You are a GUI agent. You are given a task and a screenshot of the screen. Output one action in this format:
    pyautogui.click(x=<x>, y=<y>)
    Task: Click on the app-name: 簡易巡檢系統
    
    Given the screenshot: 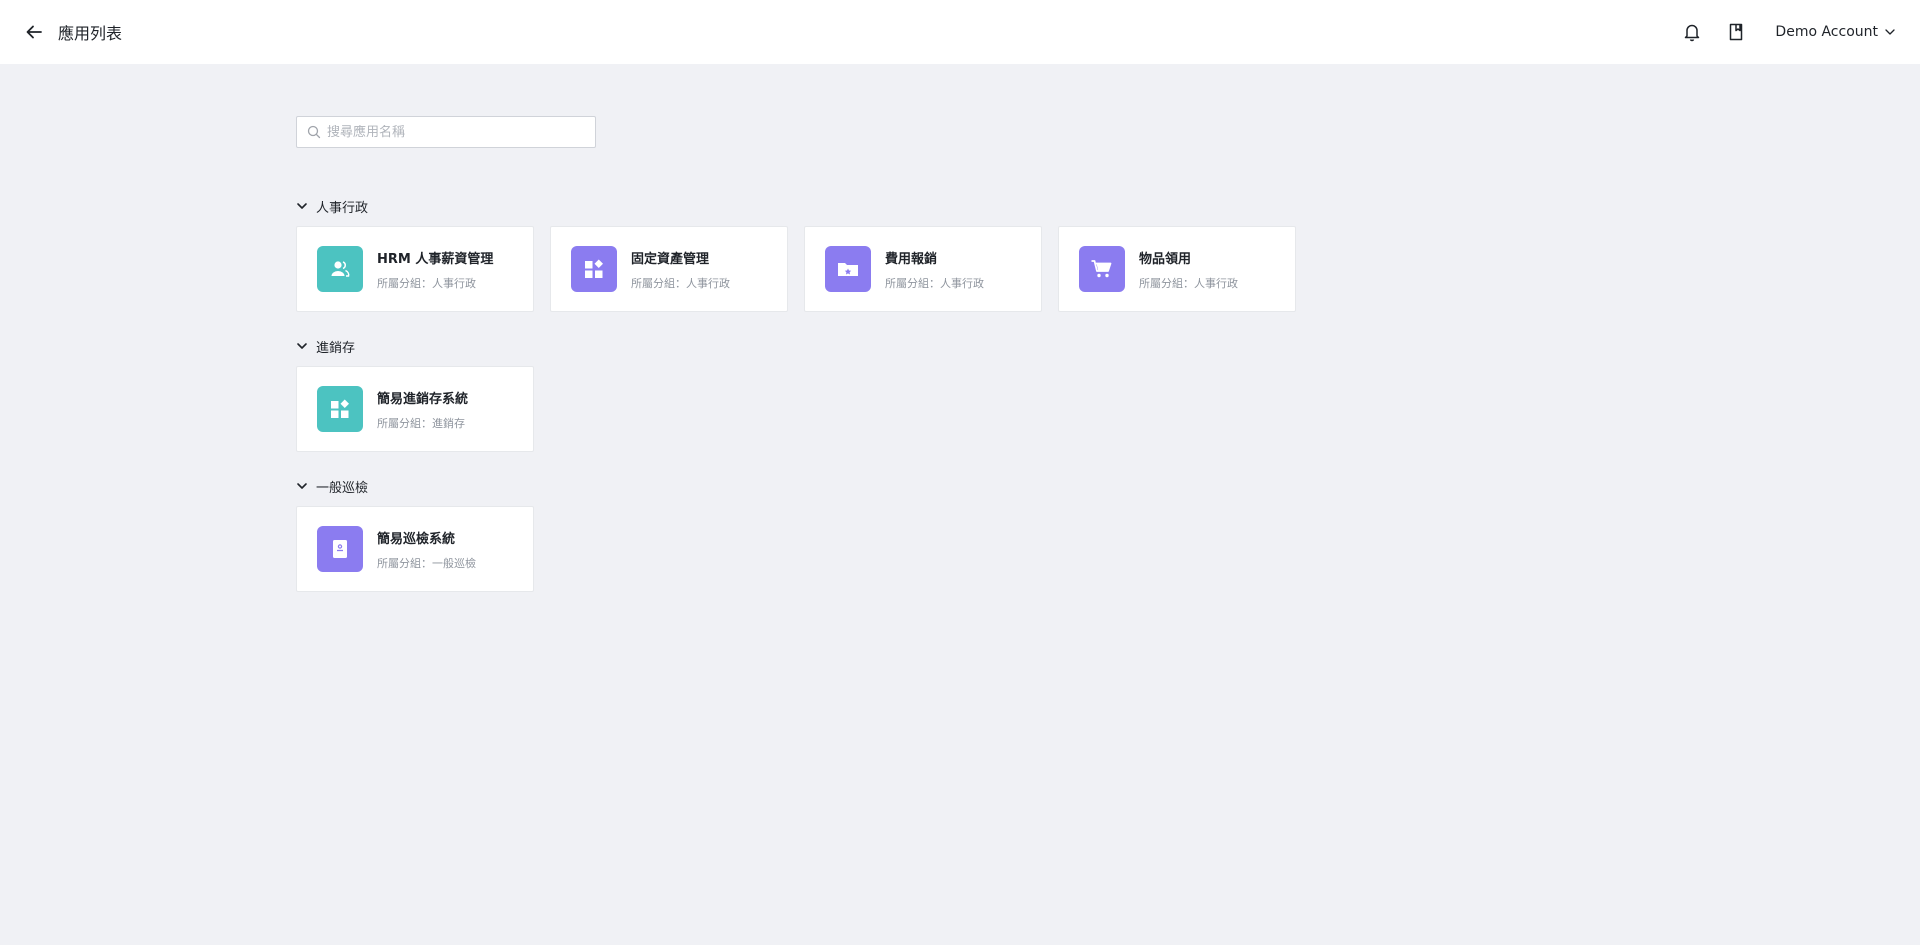 What is the action you would take?
    pyautogui.click(x=416, y=539)
    